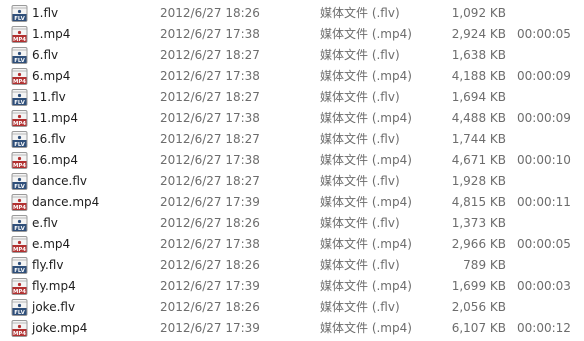 The image size is (584, 341). Describe the element at coordinates (478, 139) in the screenshot. I see `file-size: 1,744 KB` at that location.